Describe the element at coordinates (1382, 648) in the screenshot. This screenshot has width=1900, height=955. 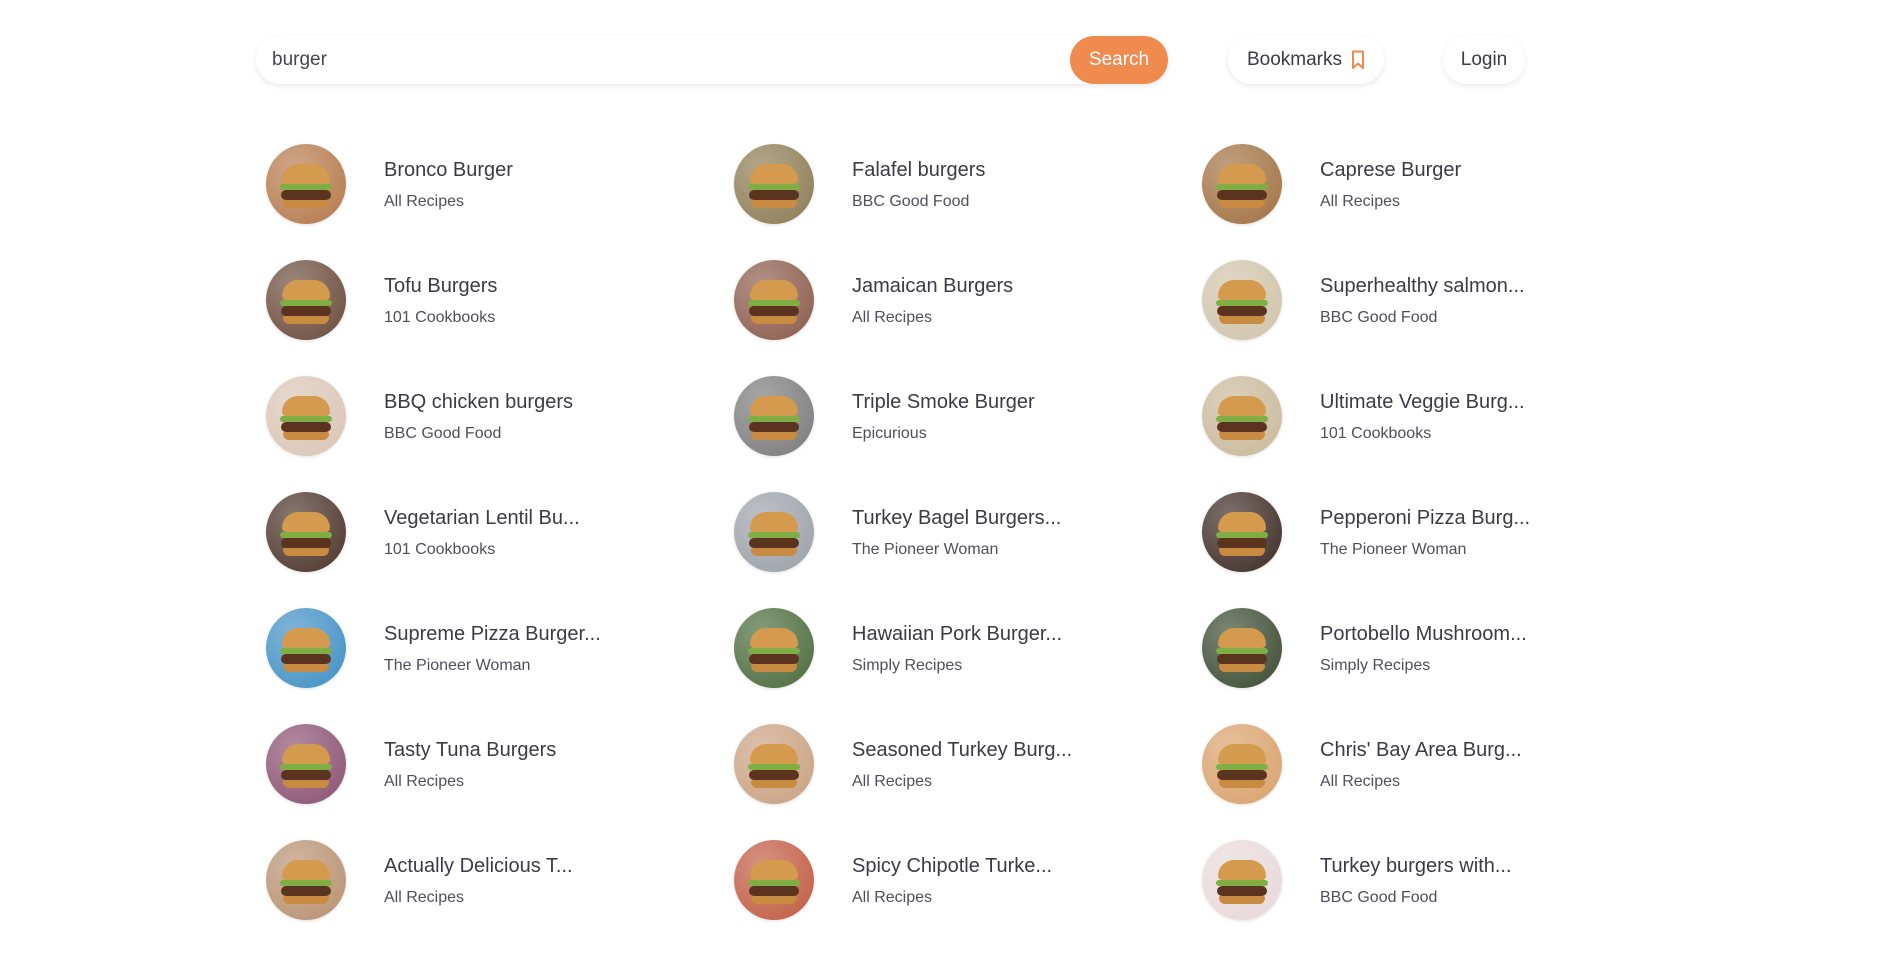
I see `recipe-card: Portobello Mushroom... Simply Recipes` at that location.